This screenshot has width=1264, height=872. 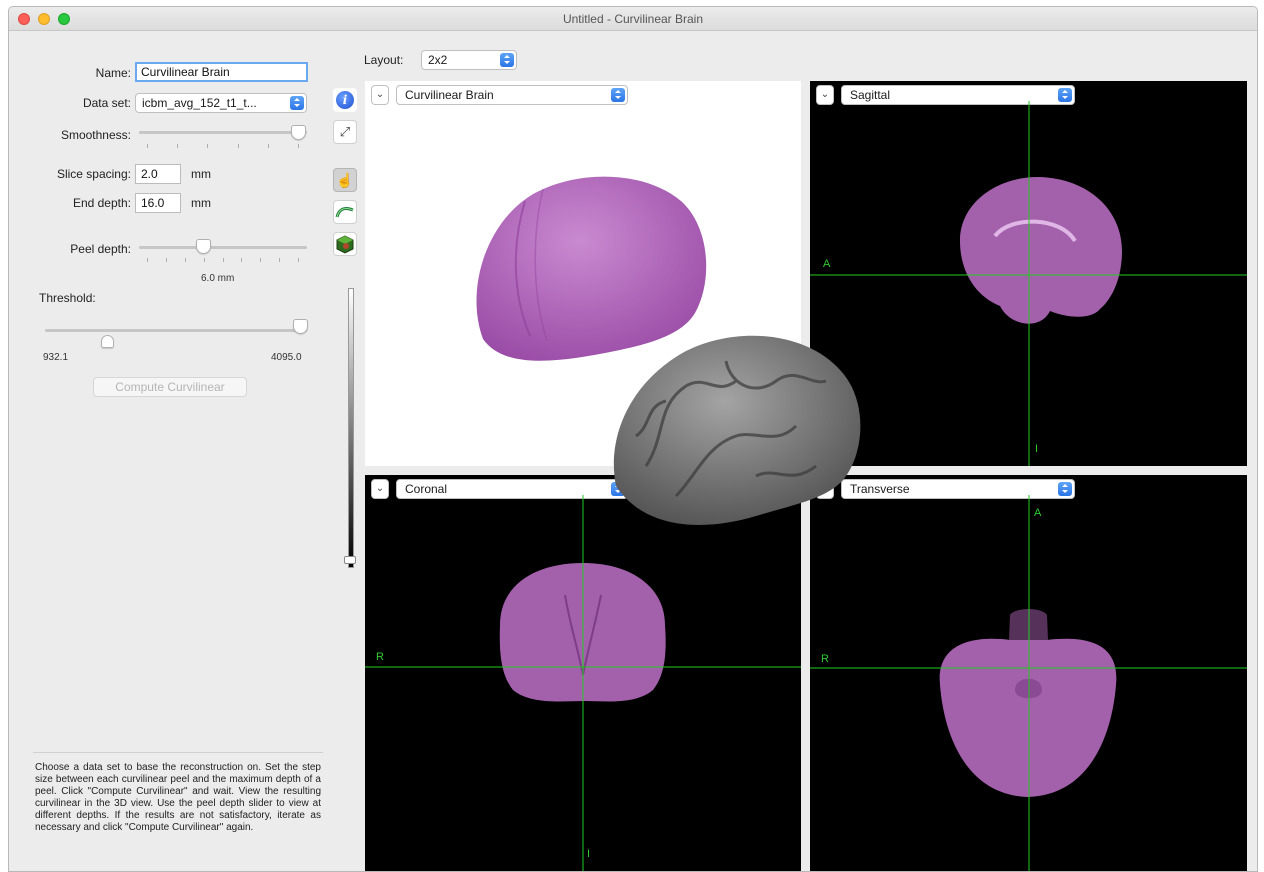 What do you see at coordinates (100, 249) in the screenshot?
I see `peel-depth-label: Peel depth:` at bounding box center [100, 249].